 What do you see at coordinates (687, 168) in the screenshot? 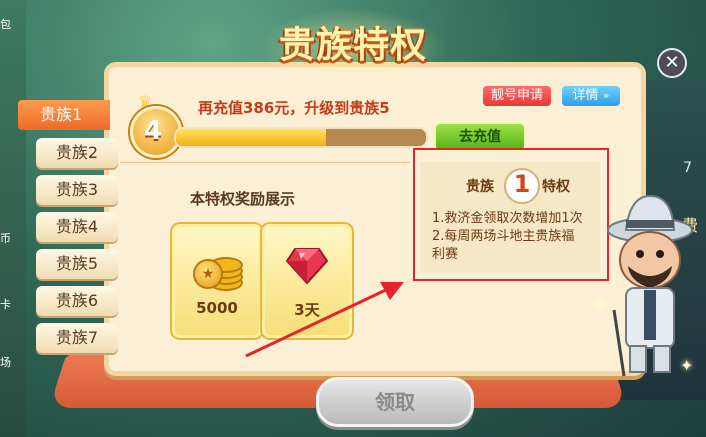
I see `background-label: 7` at bounding box center [687, 168].